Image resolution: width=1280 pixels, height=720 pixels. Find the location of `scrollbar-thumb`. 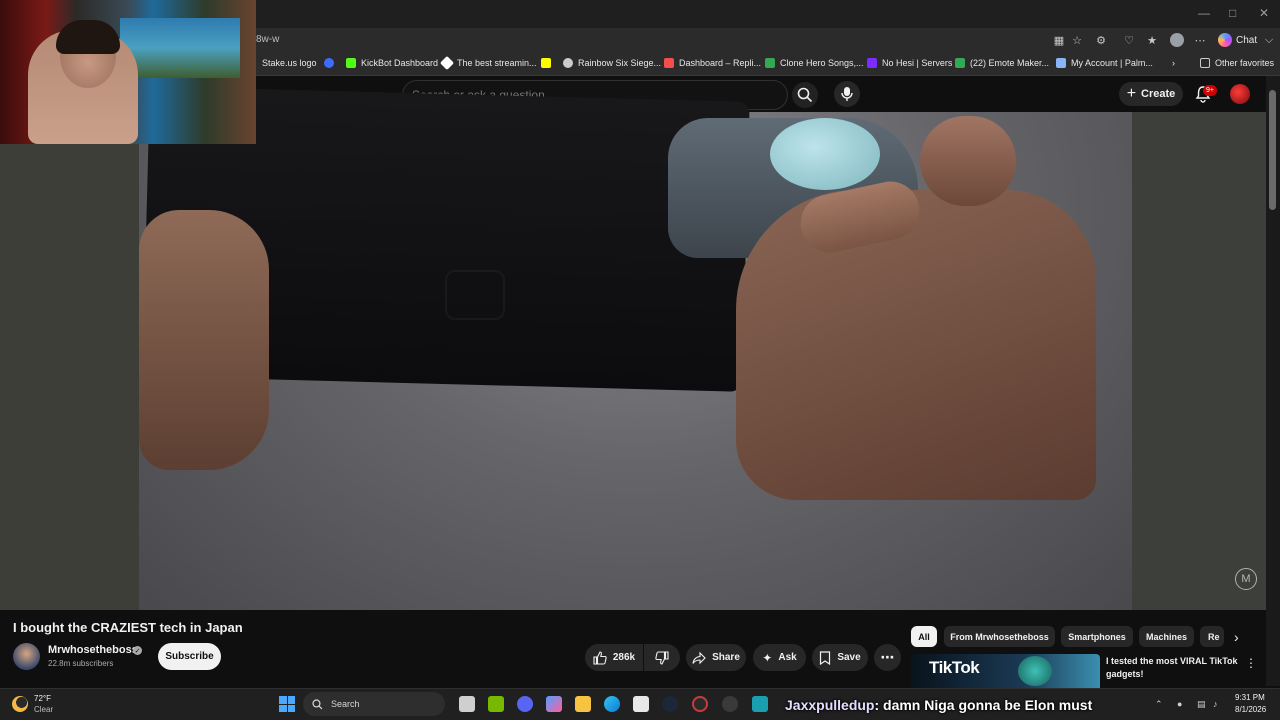

scrollbar-thumb is located at coordinates (1272, 150).